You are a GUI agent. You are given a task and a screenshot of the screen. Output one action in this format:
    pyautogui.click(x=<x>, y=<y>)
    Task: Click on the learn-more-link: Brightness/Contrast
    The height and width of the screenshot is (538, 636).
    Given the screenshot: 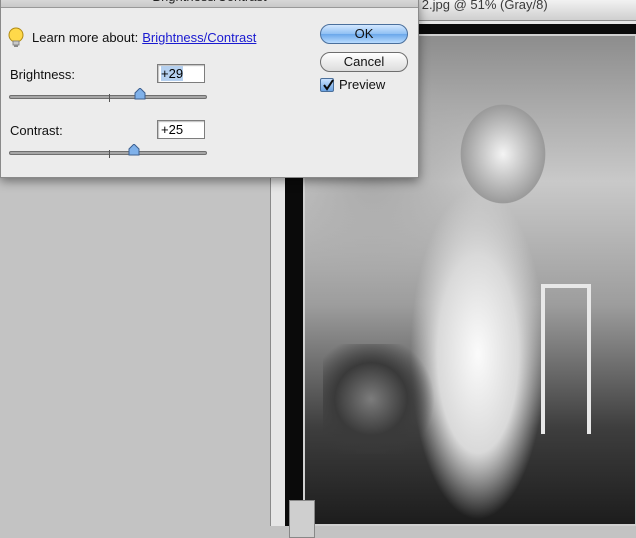 What is the action you would take?
    pyautogui.click(x=199, y=37)
    